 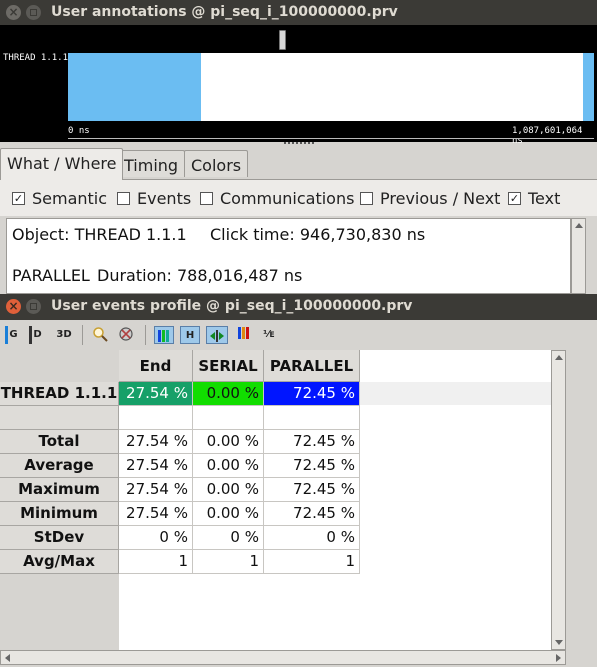 I want to click on row-header-stat: Total, so click(x=59, y=442).